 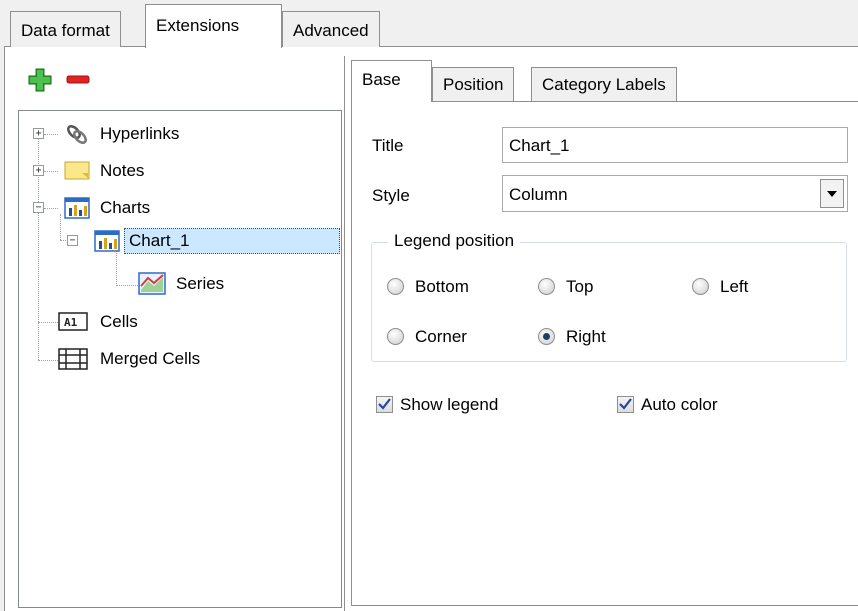 What do you see at coordinates (538, 194) in the screenshot?
I see `style-select-value: Column` at bounding box center [538, 194].